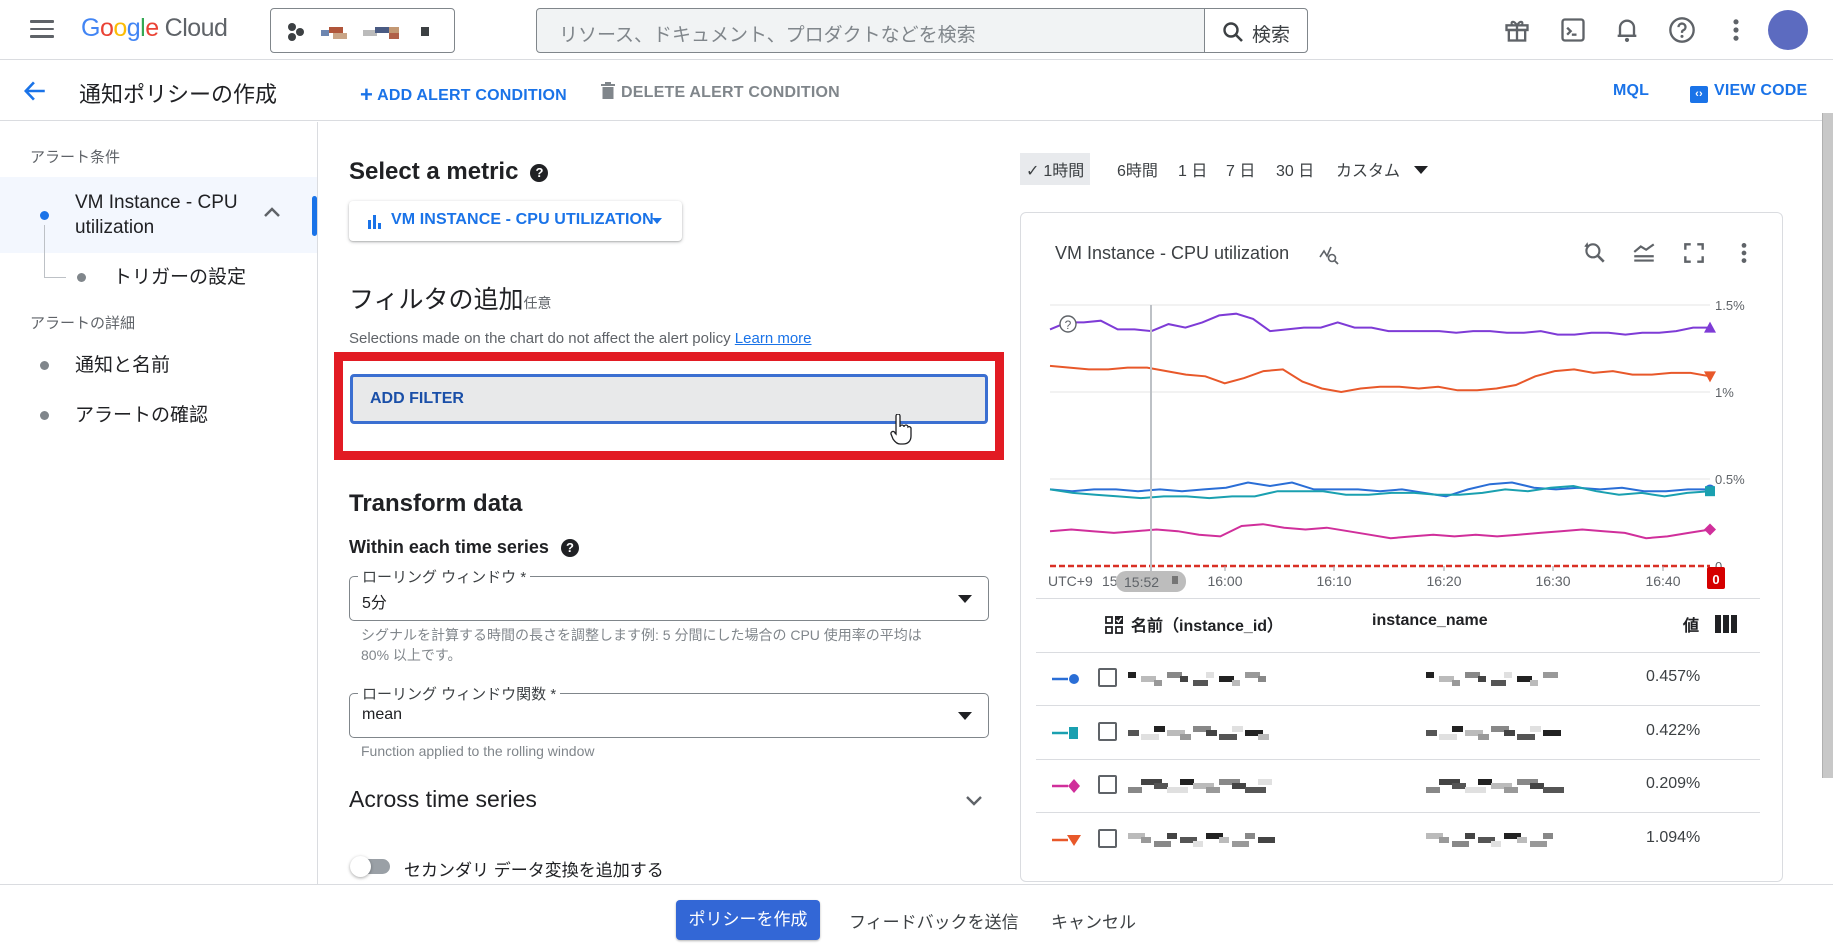 The height and width of the screenshot is (952, 1833). Describe the element at coordinates (272, 212) in the screenshot. I see `chevron-up-icon` at that location.